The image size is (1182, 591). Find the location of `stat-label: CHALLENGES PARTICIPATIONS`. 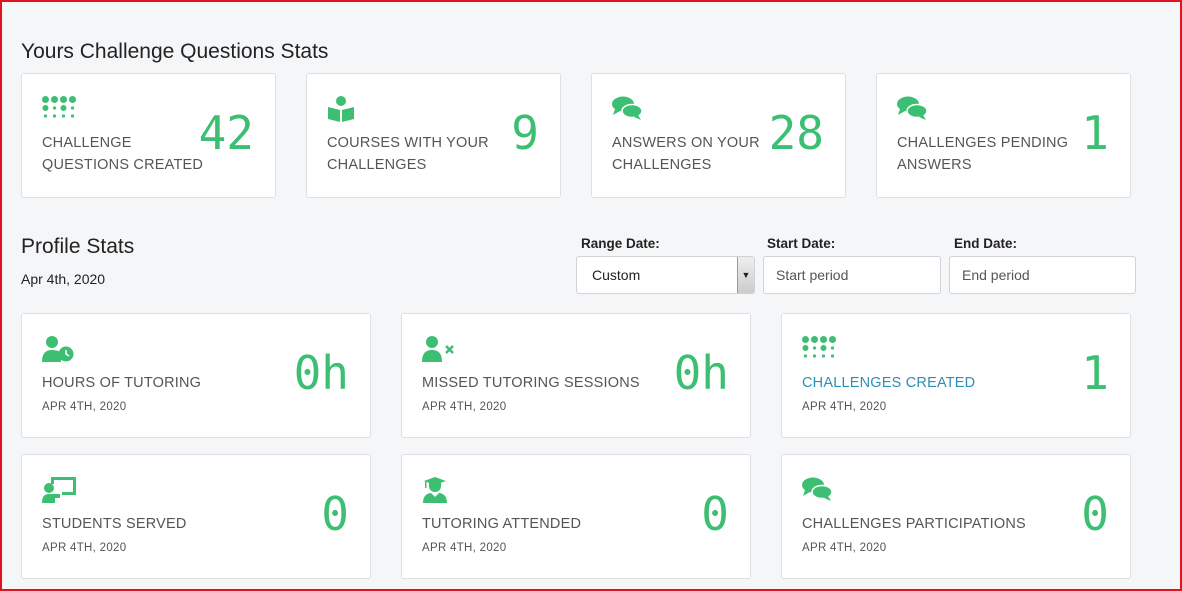

stat-label: CHALLENGES PARTICIPATIONS is located at coordinates (914, 524).